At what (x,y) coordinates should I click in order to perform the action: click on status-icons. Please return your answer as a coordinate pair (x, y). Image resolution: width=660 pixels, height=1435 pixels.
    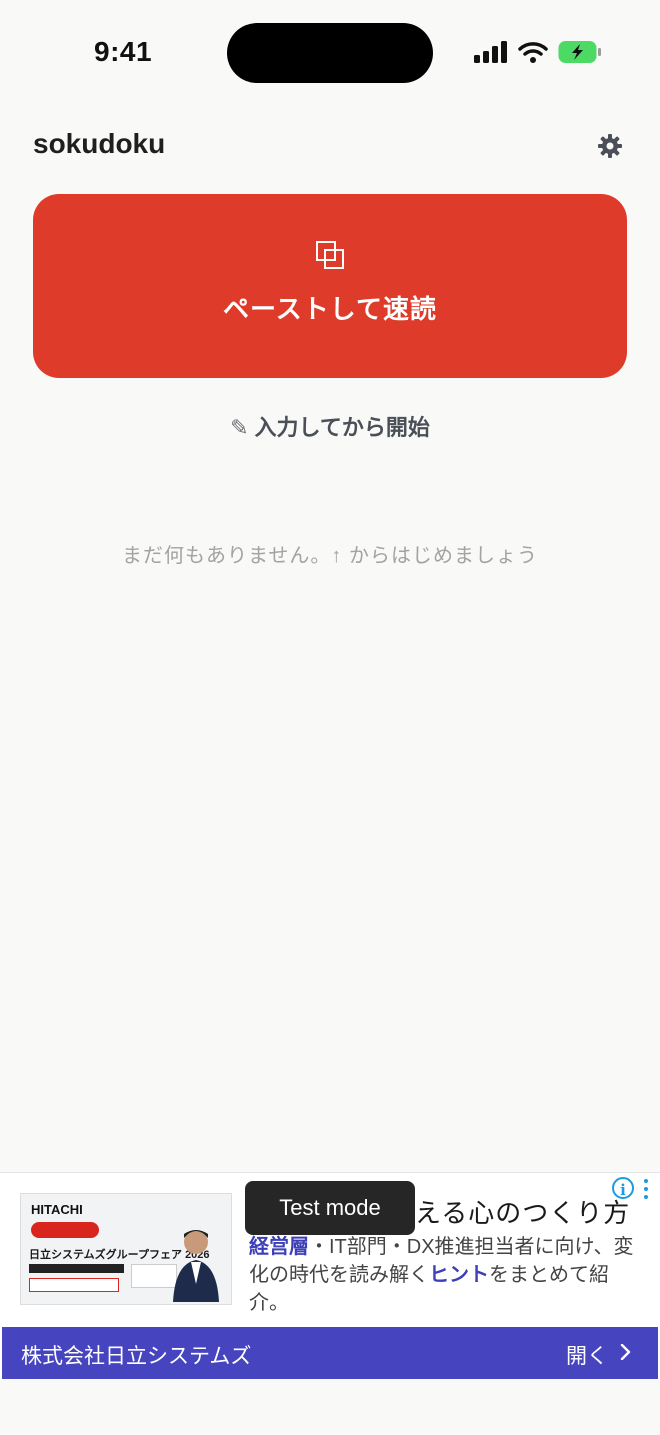
    Looking at the image, I should click on (538, 52).